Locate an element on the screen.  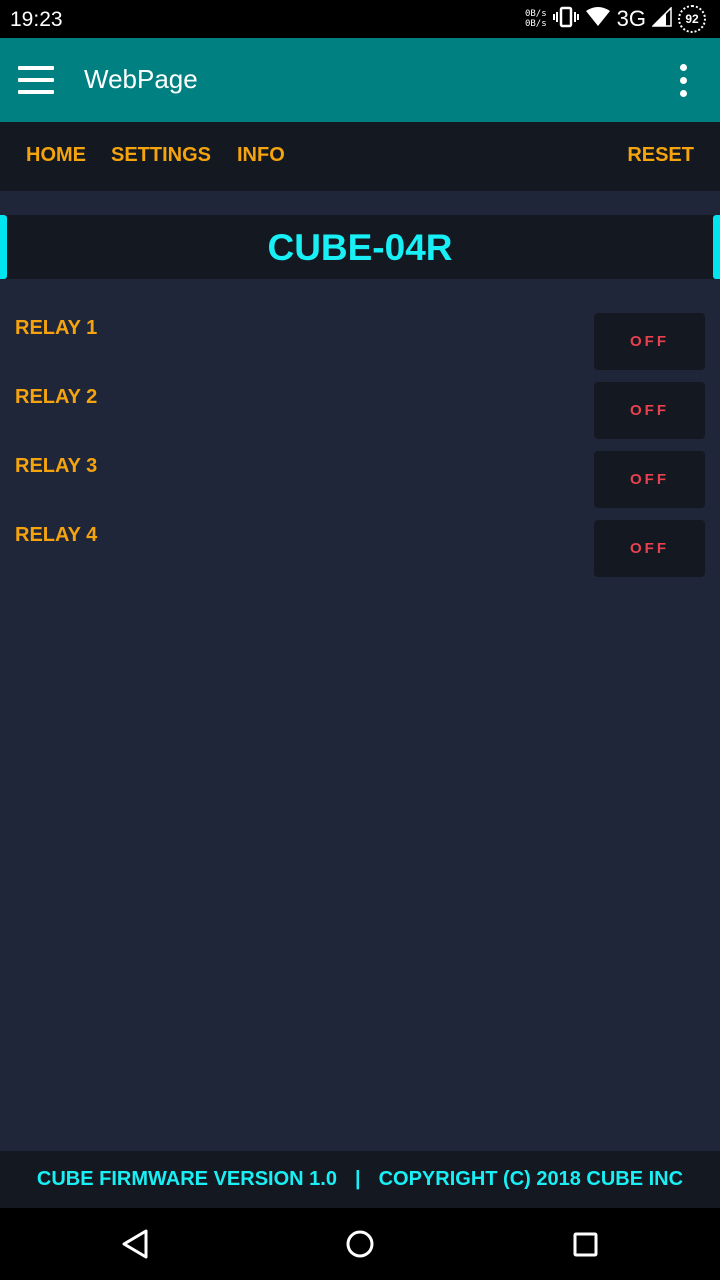
relay-row: RELAY 1 OFF is located at coordinates (360, 342).